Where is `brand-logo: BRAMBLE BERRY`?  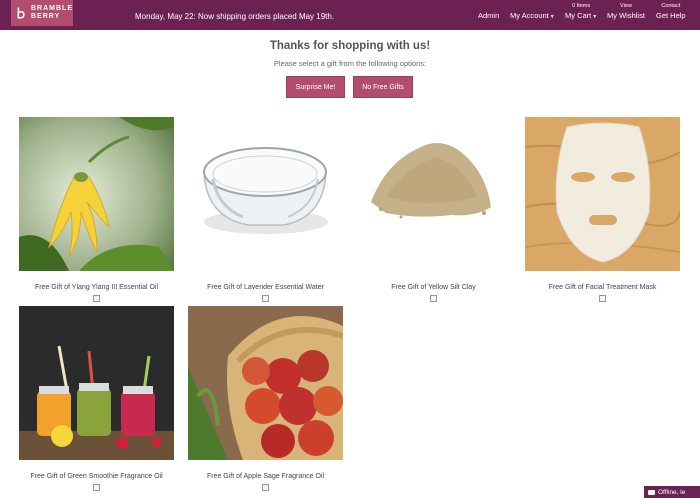
brand-logo: BRAMBLE BERRY is located at coordinates (42, 13).